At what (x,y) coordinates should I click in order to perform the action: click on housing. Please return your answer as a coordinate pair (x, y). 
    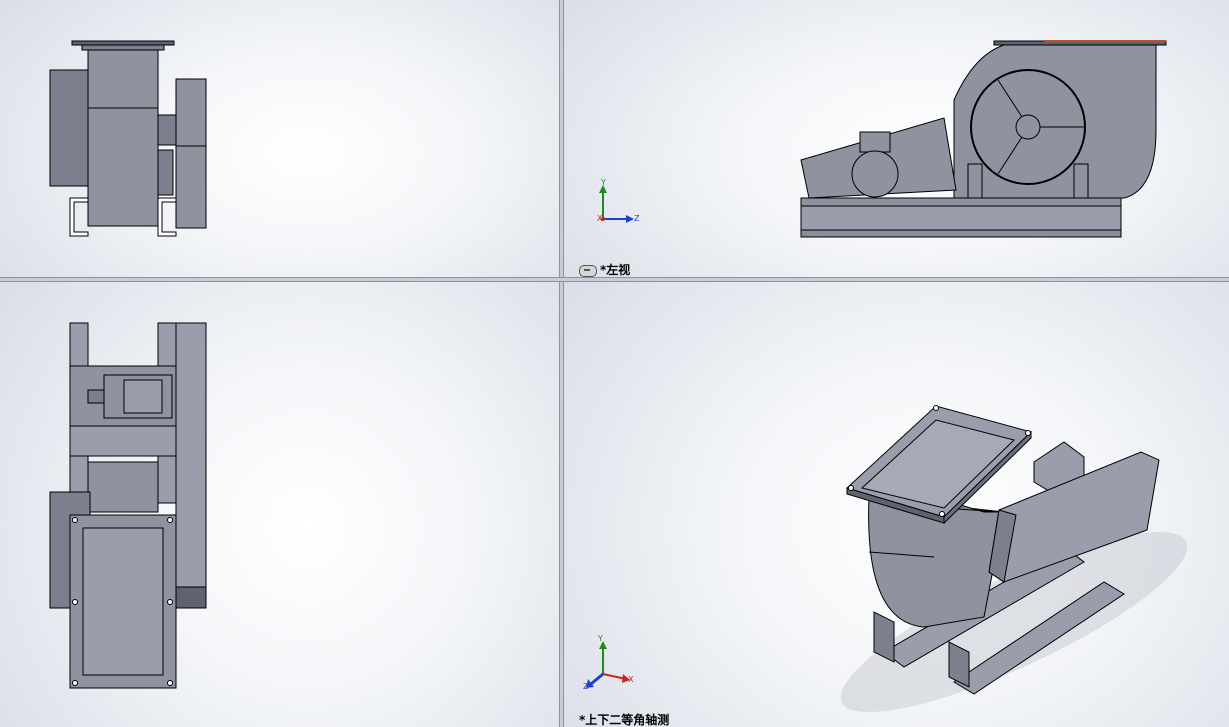
    Looking at the image, I should click on (123, 138).